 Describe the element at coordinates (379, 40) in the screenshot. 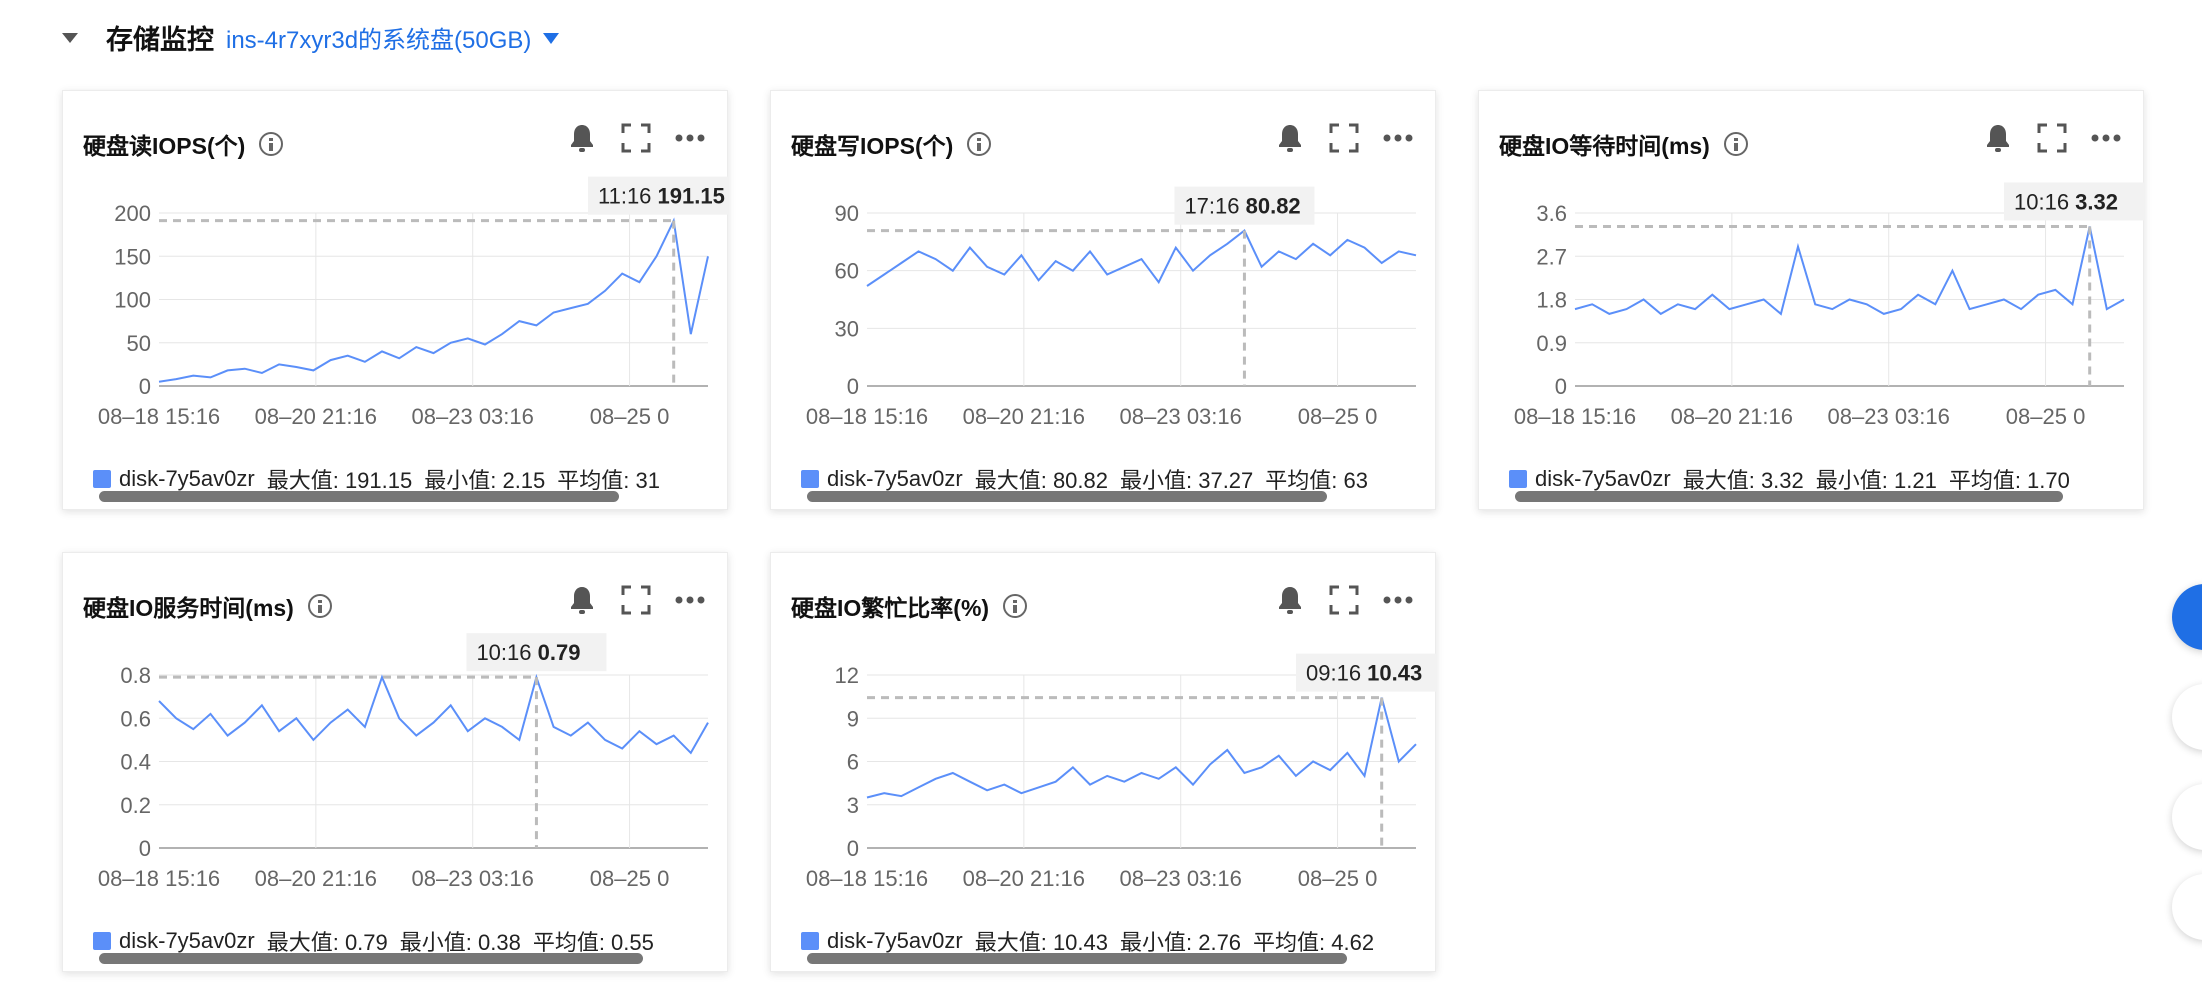

I see `disk-selector-label: ins-4r7xyr3d的系统盘(50GB)` at that location.